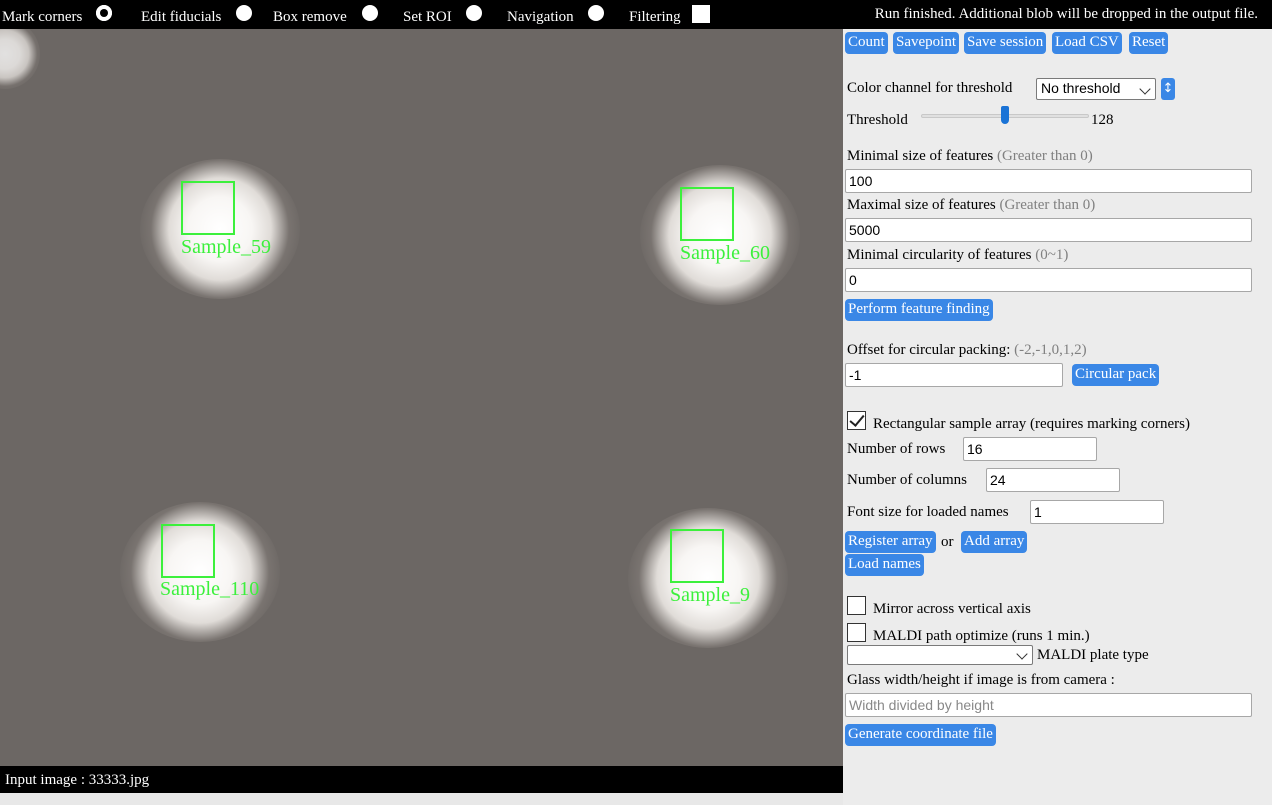 The image size is (1272, 805). Describe the element at coordinates (1005, 43) in the screenshot. I see `save-session-button: Save session` at that location.